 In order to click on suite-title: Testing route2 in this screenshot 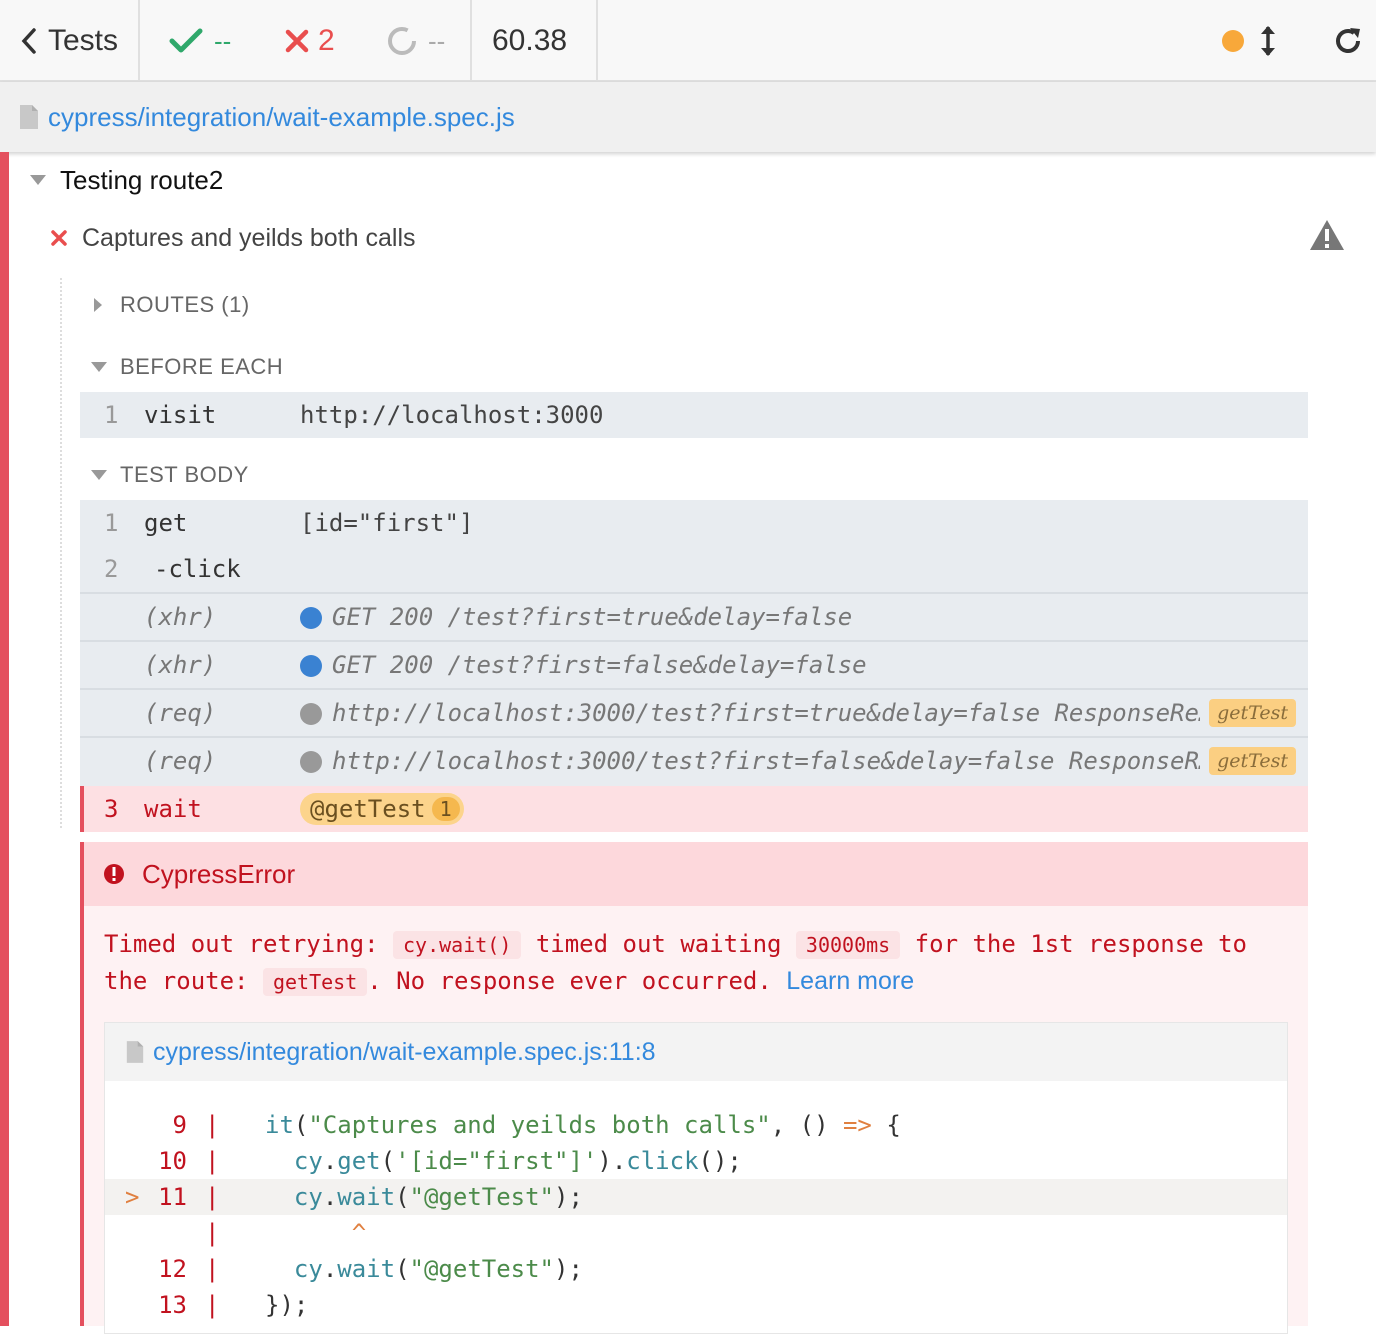, I will do `click(142, 179)`.